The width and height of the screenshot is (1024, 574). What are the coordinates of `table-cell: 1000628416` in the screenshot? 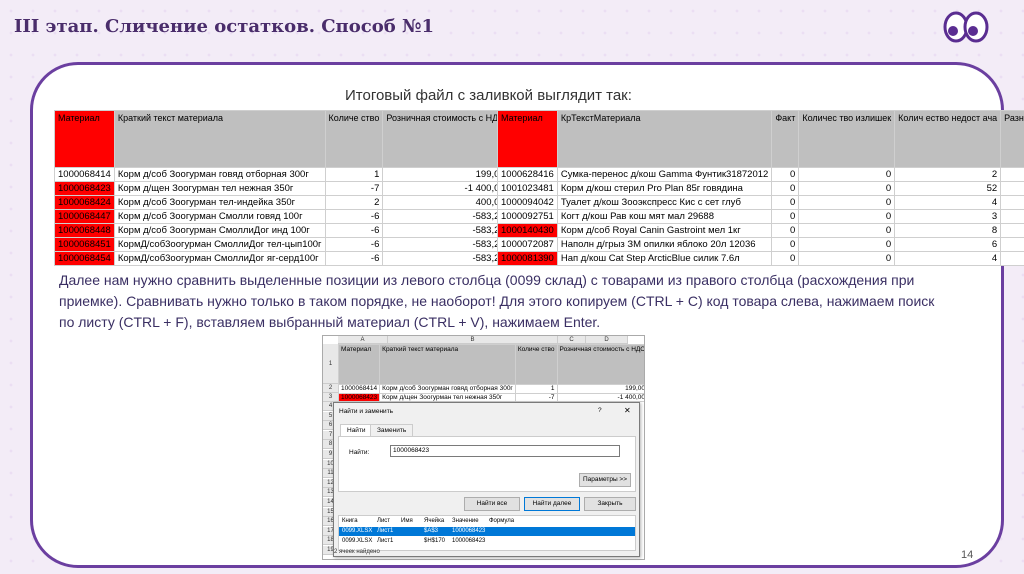 It's located at (527, 174).